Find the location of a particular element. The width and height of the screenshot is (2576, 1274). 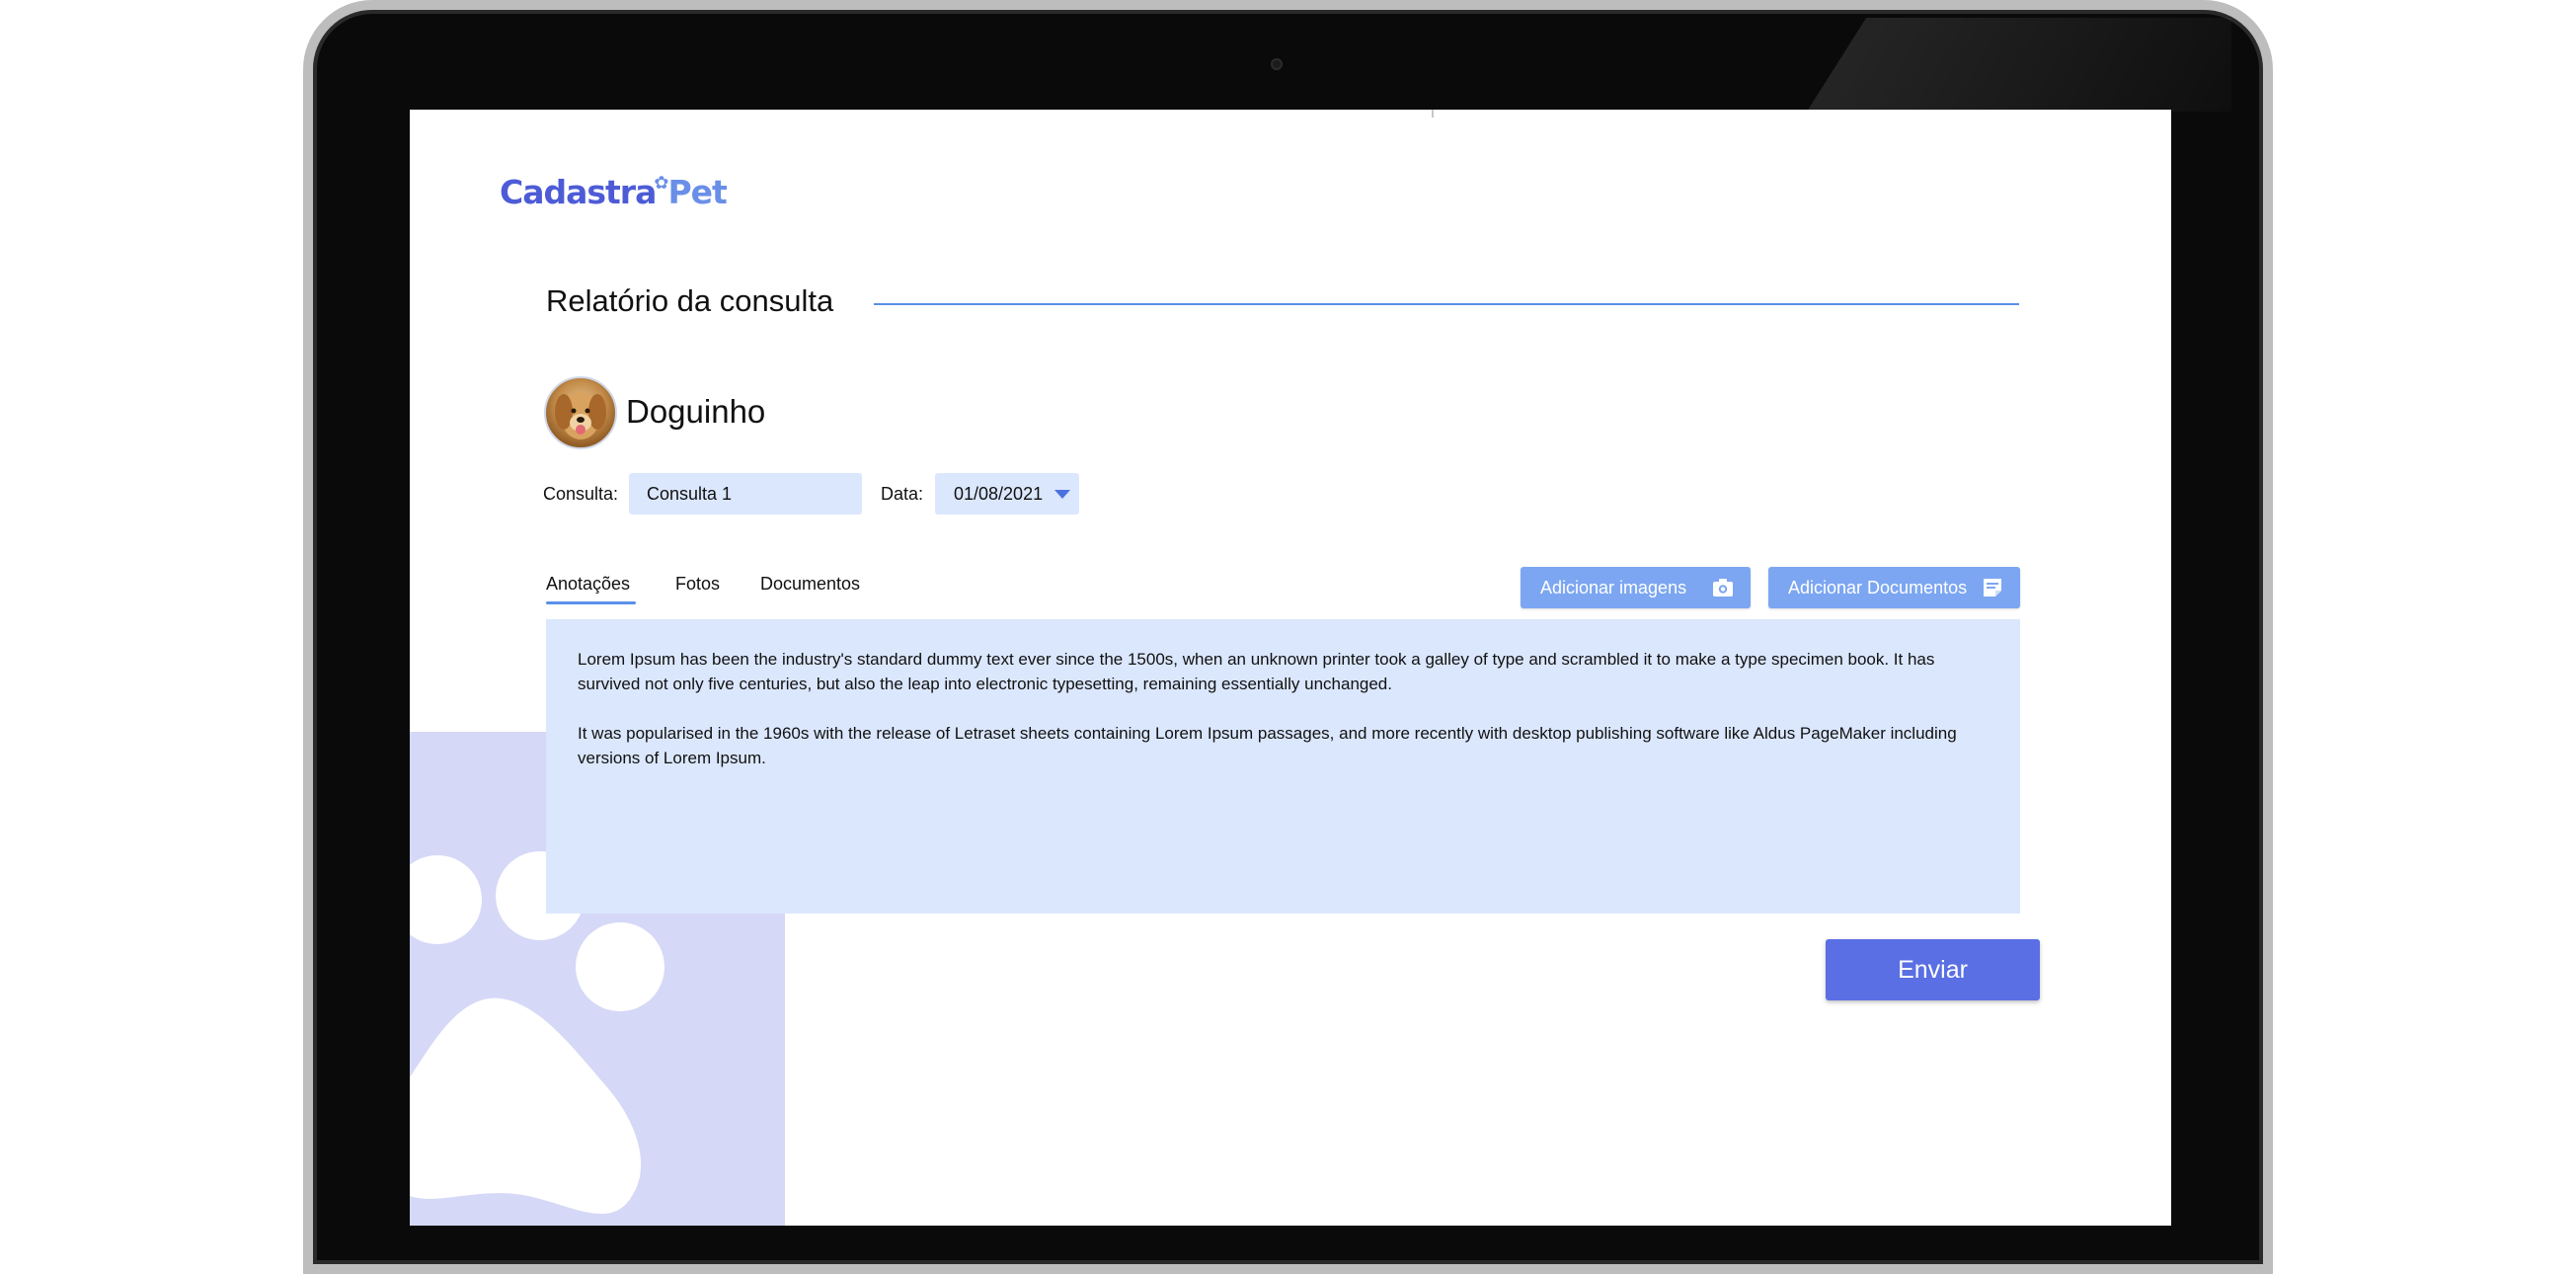

add-images-label: Adicionar imagens is located at coordinates (1613, 588).